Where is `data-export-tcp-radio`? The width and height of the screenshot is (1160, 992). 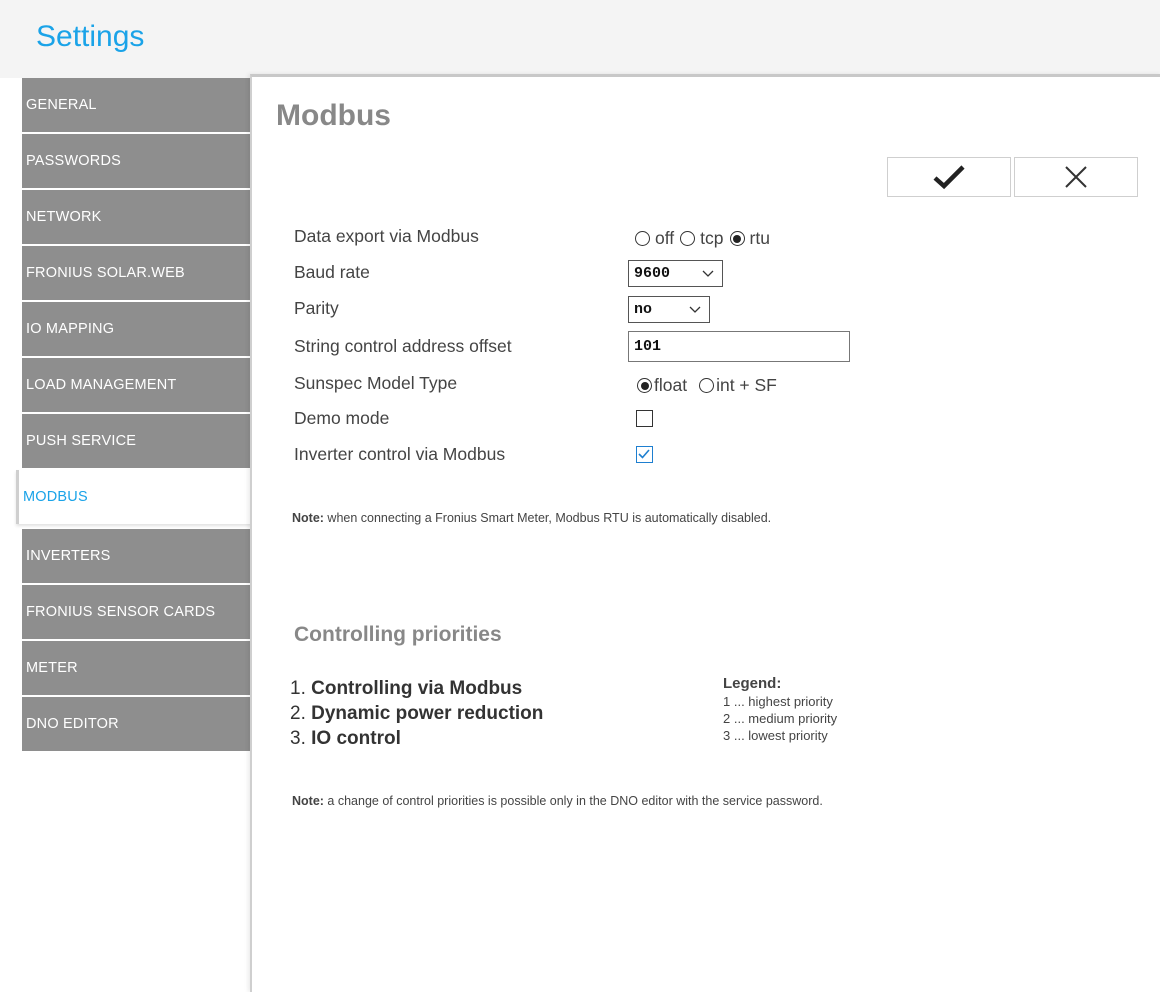 data-export-tcp-radio is located at coordinates (688, 238).